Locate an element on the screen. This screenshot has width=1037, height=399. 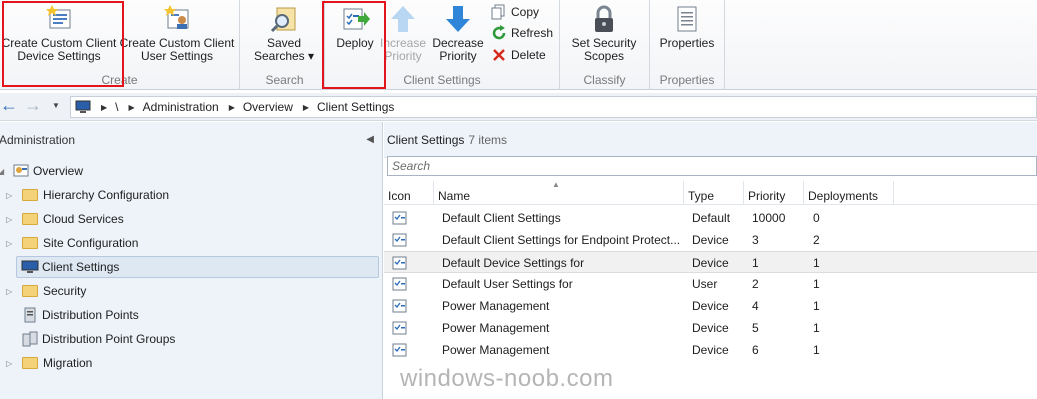
delete-label: Delete is located at coordinates (528, 55).